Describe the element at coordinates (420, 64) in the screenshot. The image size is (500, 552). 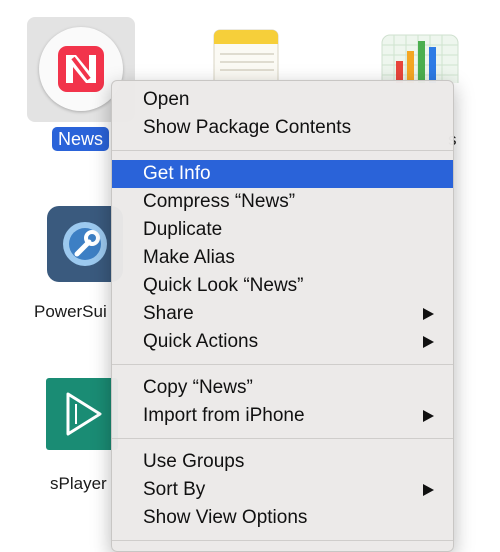
I see `numbers-chart-icon` at that location.